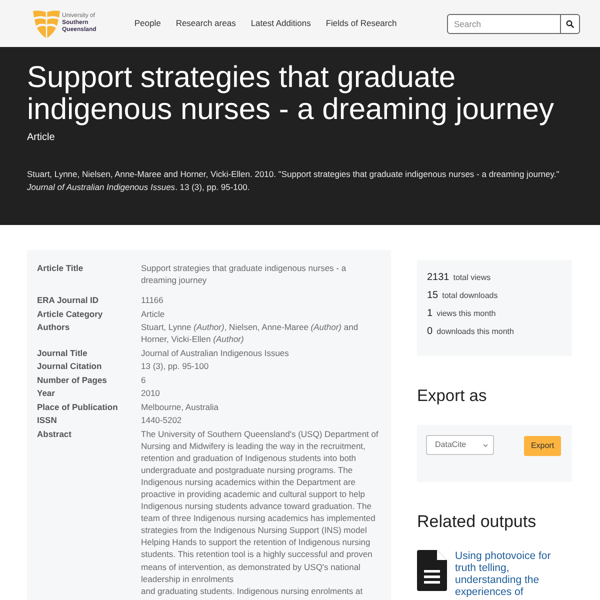 The height and width of the screenshot is (600, 600). I want to click on stat-count: 1, so click(430, 314).